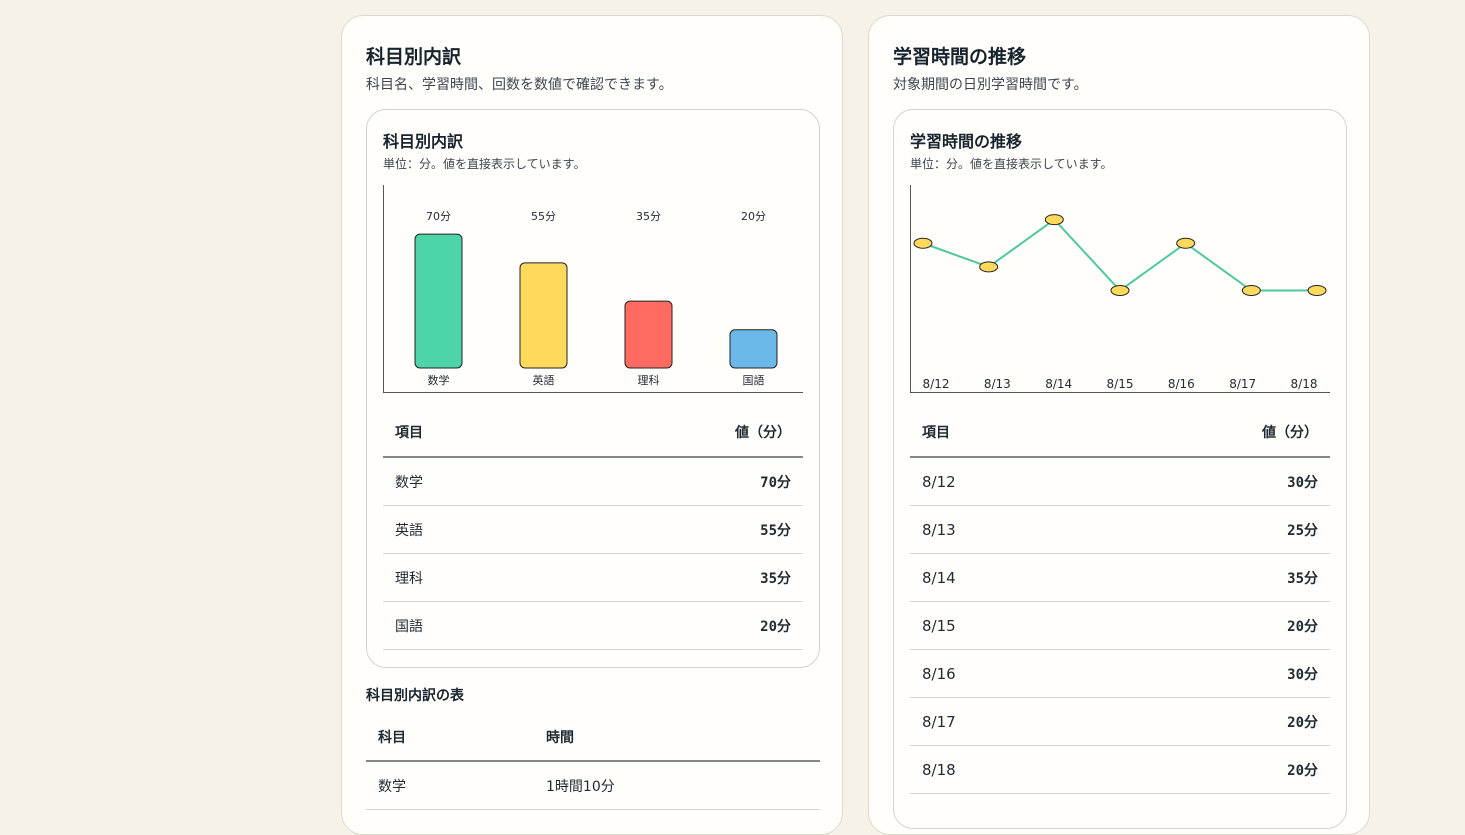 The width and height of the screenshot is (1465, 835). Describe the element at coordinates (998, 481) in the screenshot. I see `row-label: 8/12` at that location.